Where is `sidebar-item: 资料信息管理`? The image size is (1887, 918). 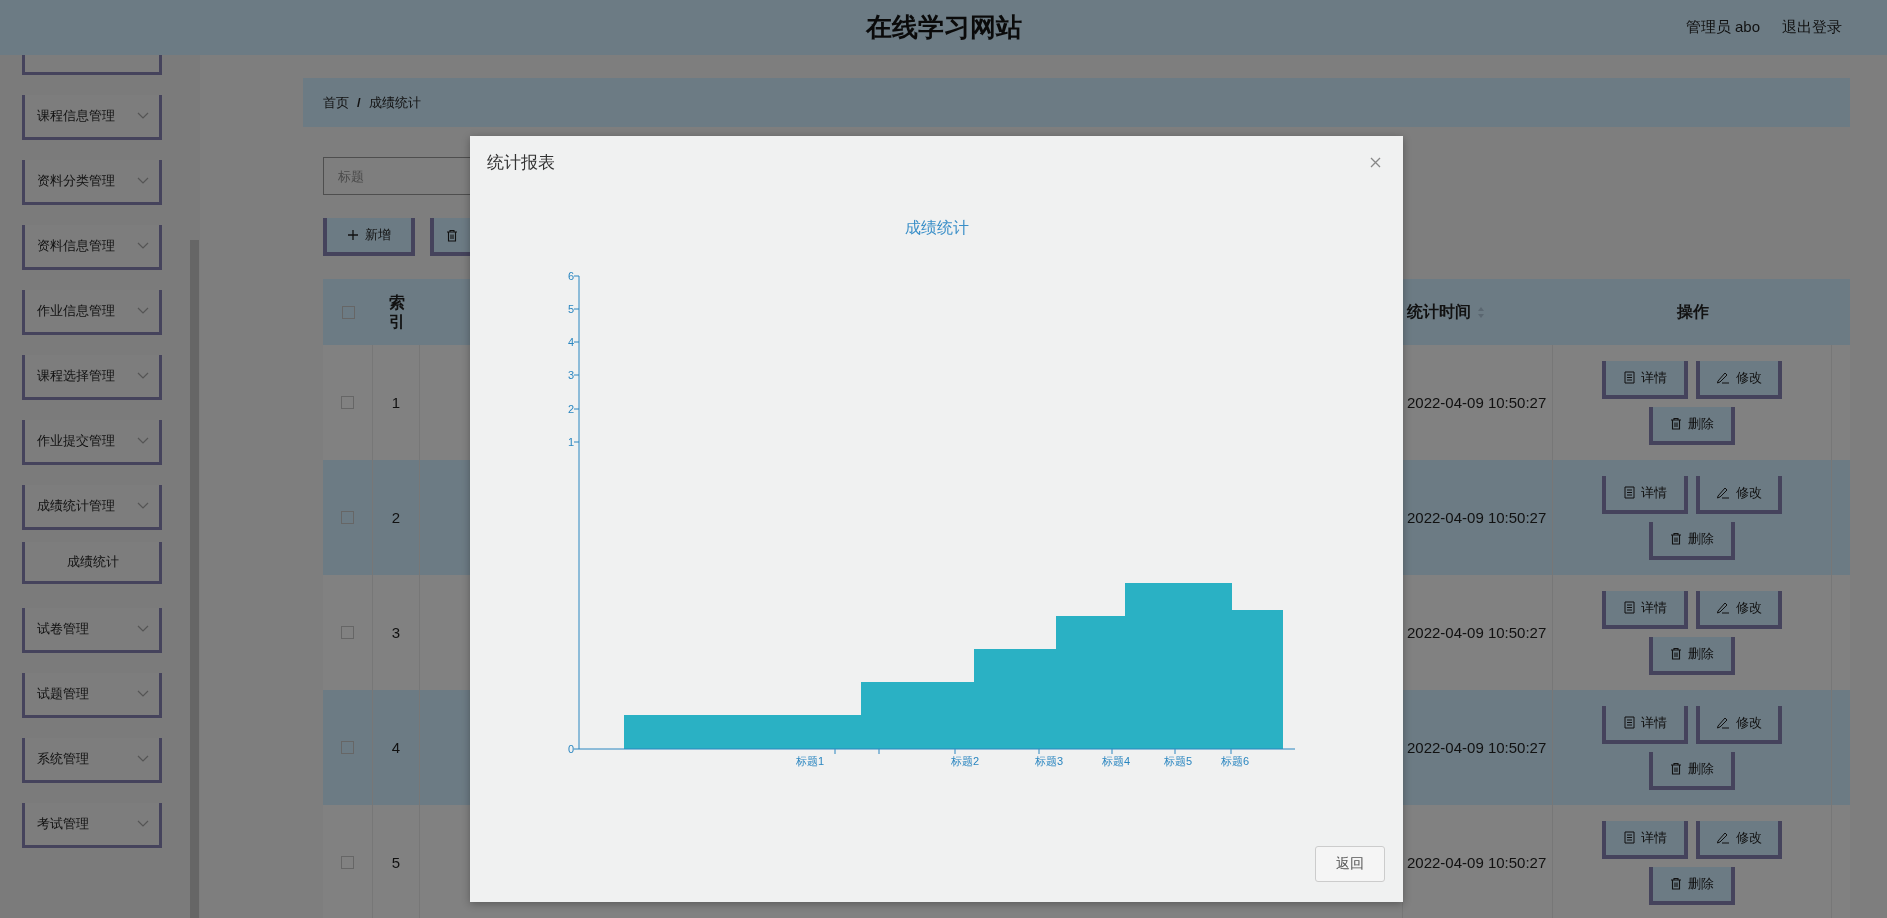
sidebar-item: 资料信息管理 is located at coordinates (92, 247).